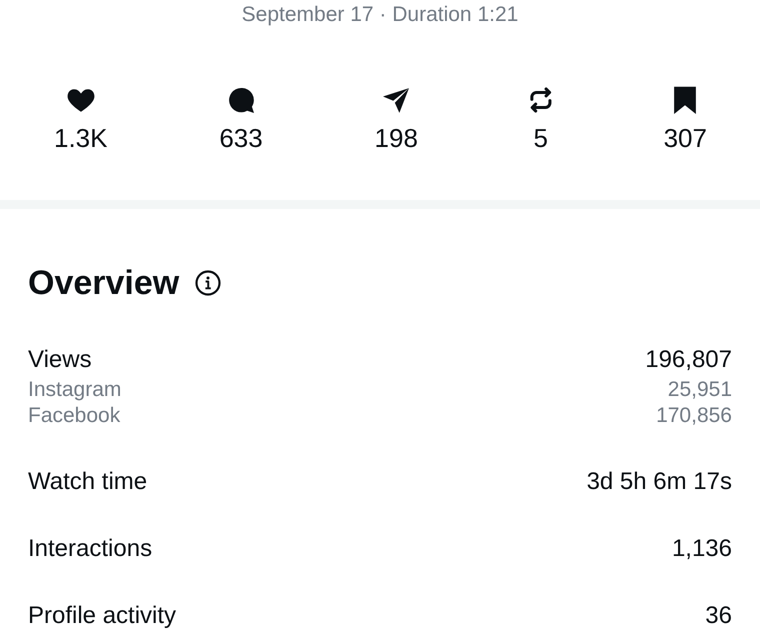 The image size is (760, 636). What do you see at coordinates (60, 360) in the screenshot?
I see `metric-label: Views` at bounding box center [60, 360].